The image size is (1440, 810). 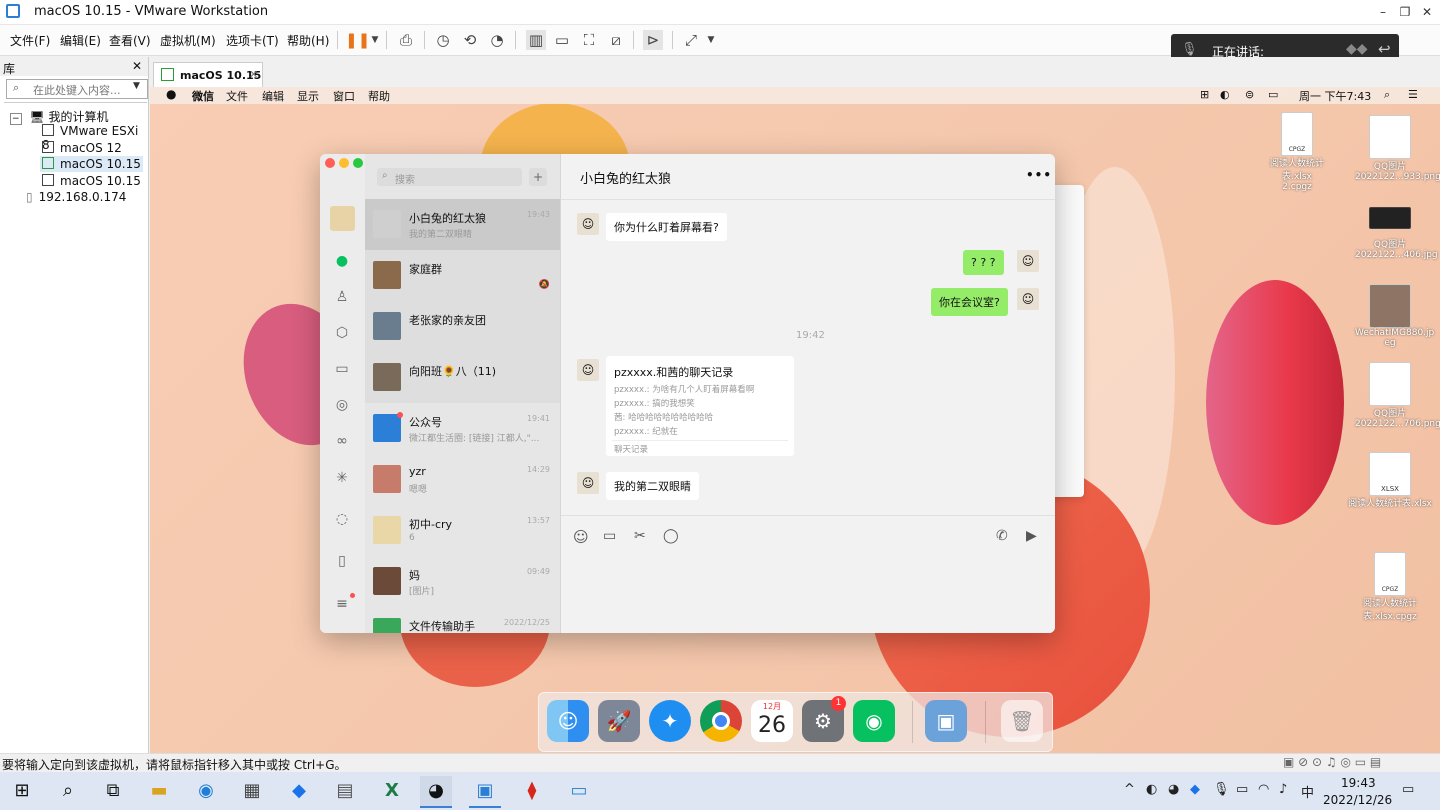 What do you see at coordinates (308, 96) in the screenshot?
I see `mac-menu-view: 显示` at bounding box center [308, 96].